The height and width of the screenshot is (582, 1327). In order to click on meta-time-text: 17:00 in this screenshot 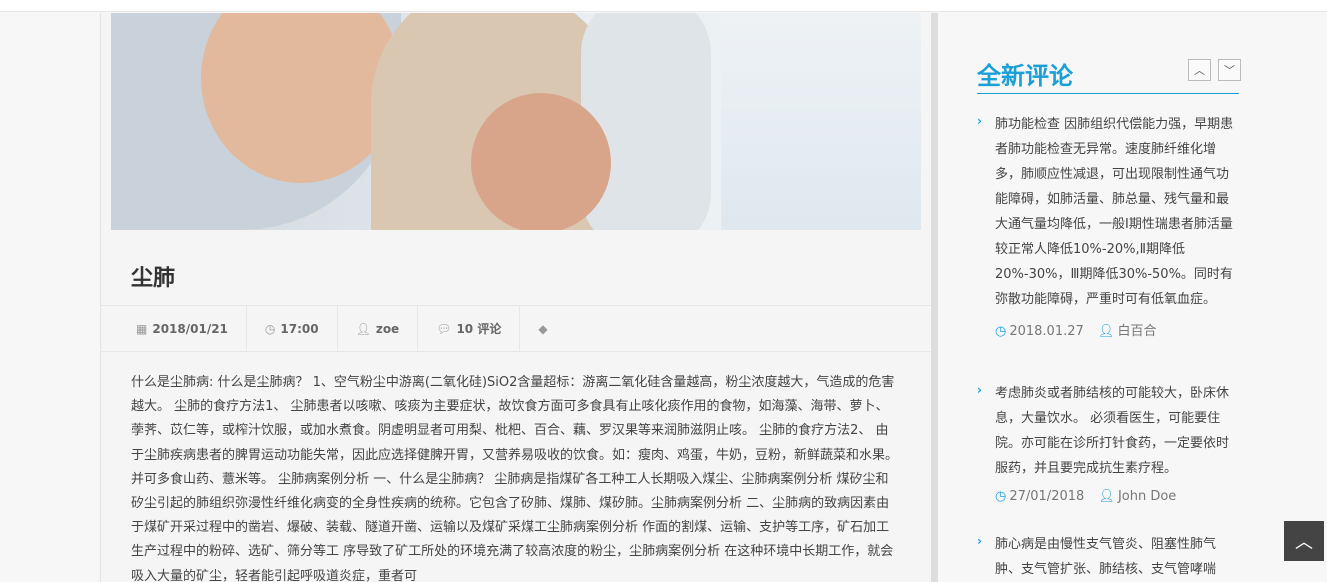, I will do `click(299, 328)`.